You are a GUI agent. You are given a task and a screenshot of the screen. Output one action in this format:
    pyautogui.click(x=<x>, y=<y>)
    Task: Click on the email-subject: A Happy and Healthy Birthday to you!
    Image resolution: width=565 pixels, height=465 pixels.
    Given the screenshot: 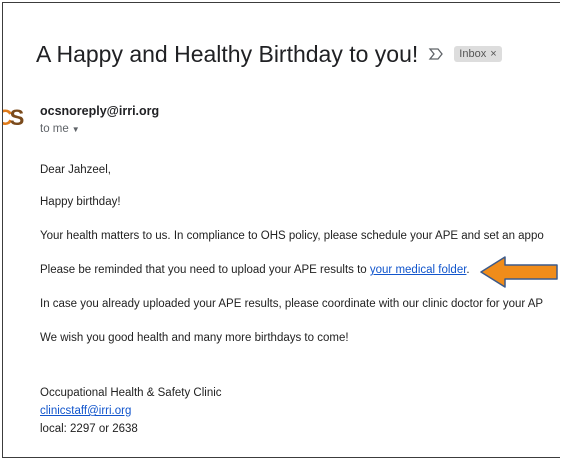 What is the action you would take?
    pyautogui.click(x=227, y=53)
    